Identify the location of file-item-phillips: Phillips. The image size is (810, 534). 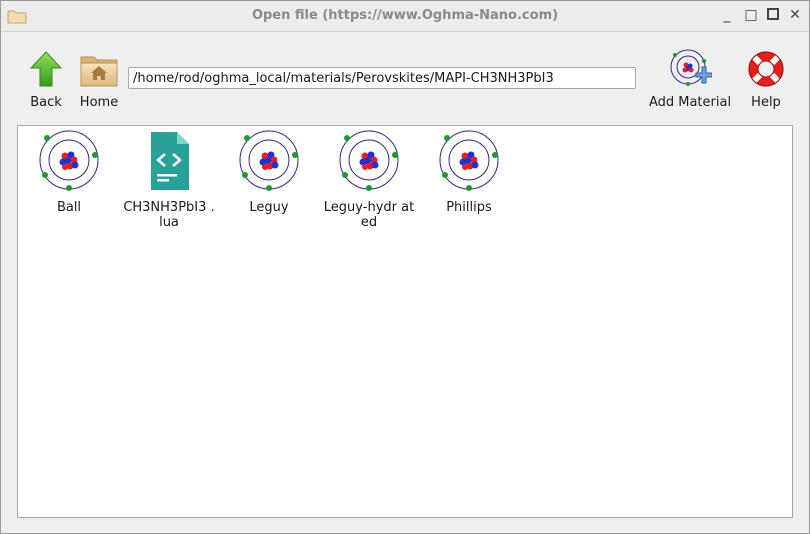
(469, 172).